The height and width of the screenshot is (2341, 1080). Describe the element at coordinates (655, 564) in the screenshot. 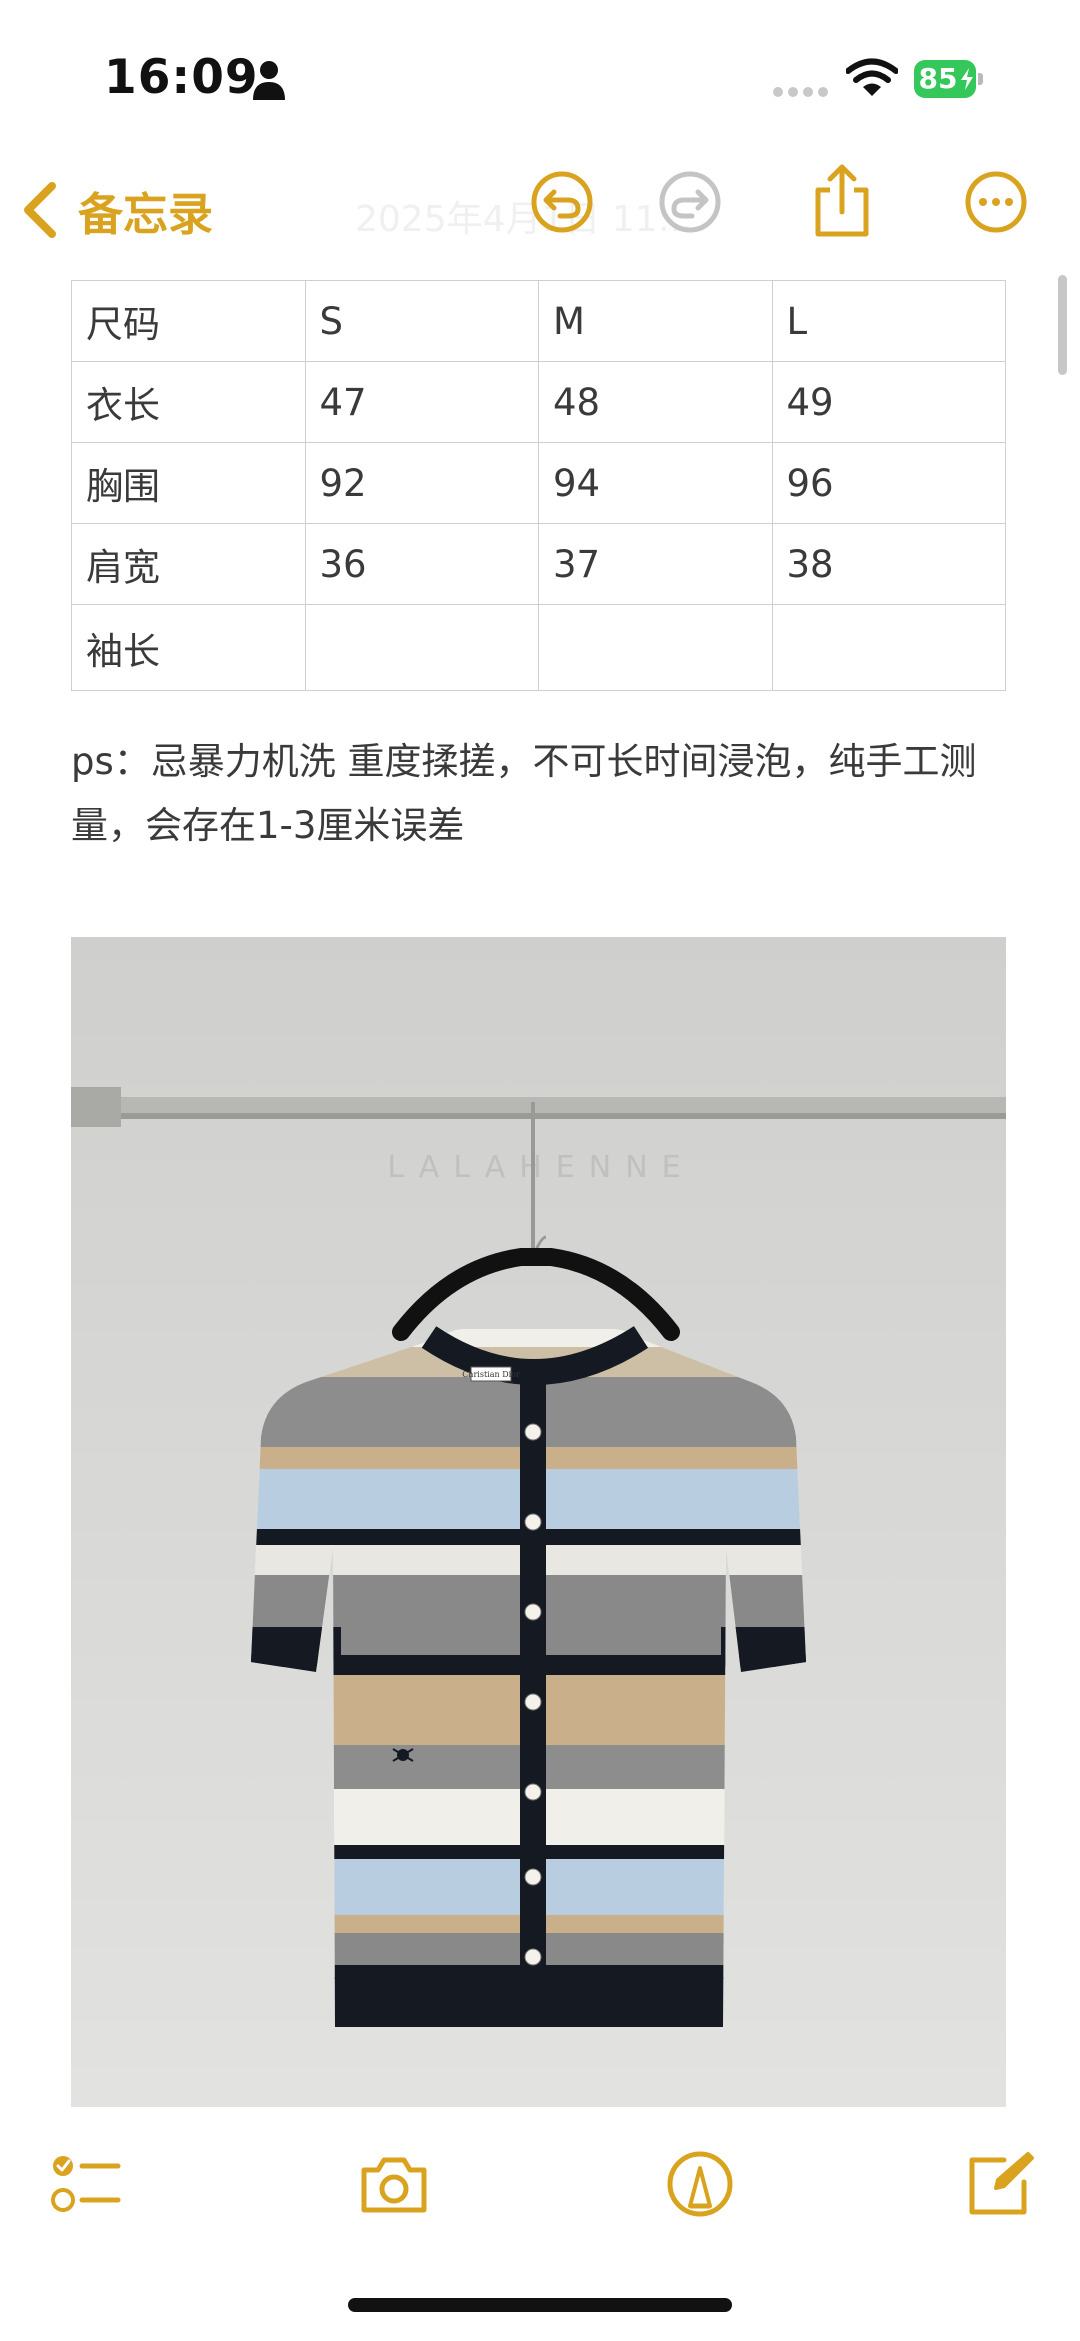

I see `table-cell: 37` at that location.